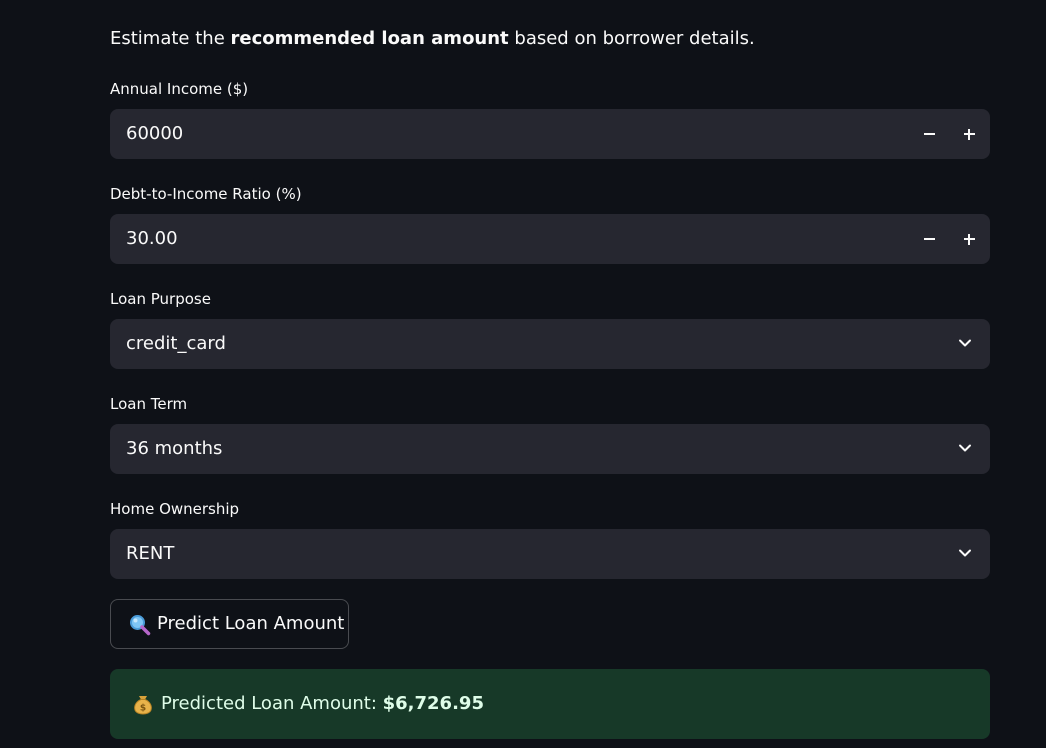 The width and height of the screenshot is (1046, 748). Describe the element at coordinates (206, 194) in the screenshot. I see `dti-label: Debt-to-Income Ratio (%)` at that location.